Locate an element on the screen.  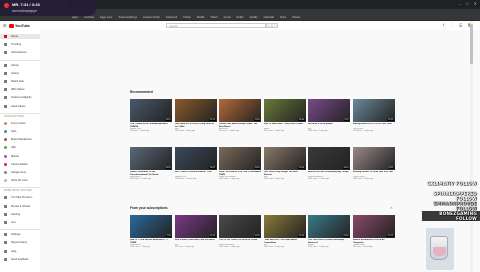
bookmark-item: Supercoolthings is located at coordinates (127, 17).